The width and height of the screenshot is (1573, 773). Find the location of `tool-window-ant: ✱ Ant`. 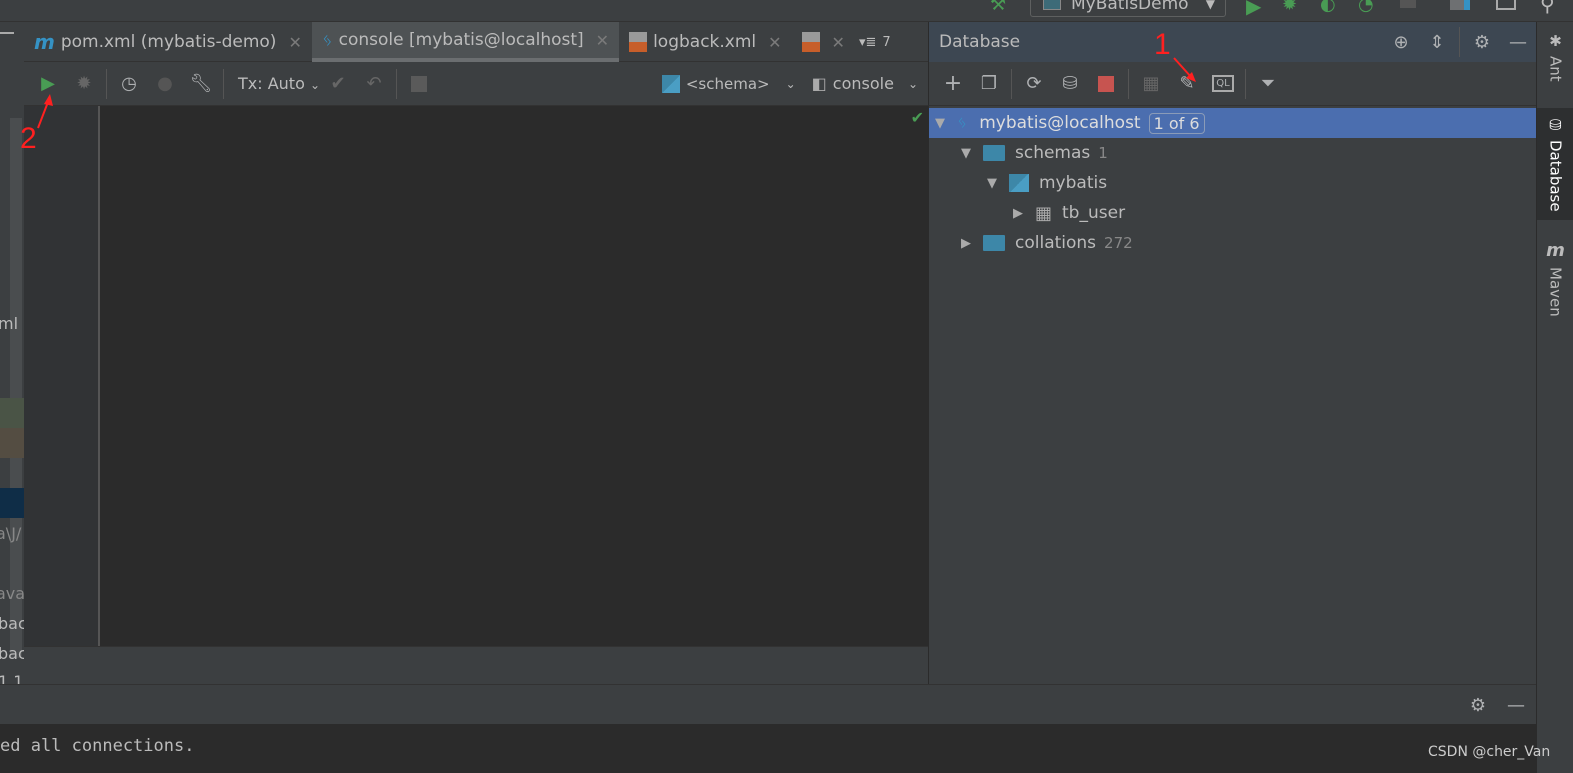

tool-window-ant: ✱ Ant is located at coordinates (1555, 67).